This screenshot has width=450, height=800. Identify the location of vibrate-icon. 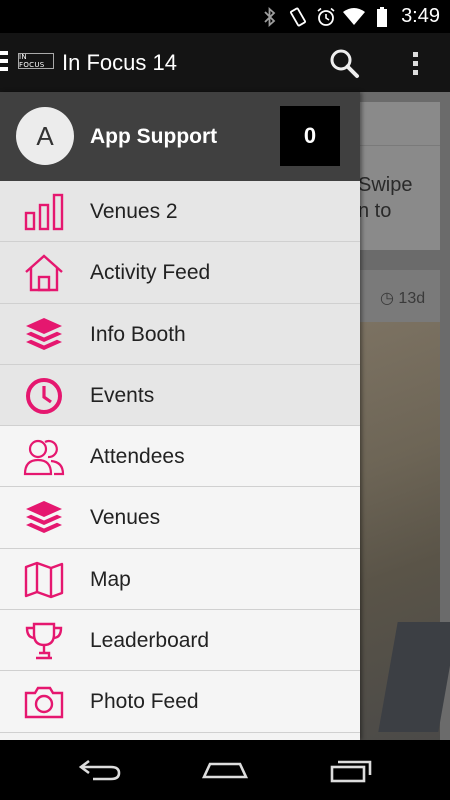
(298, 17).